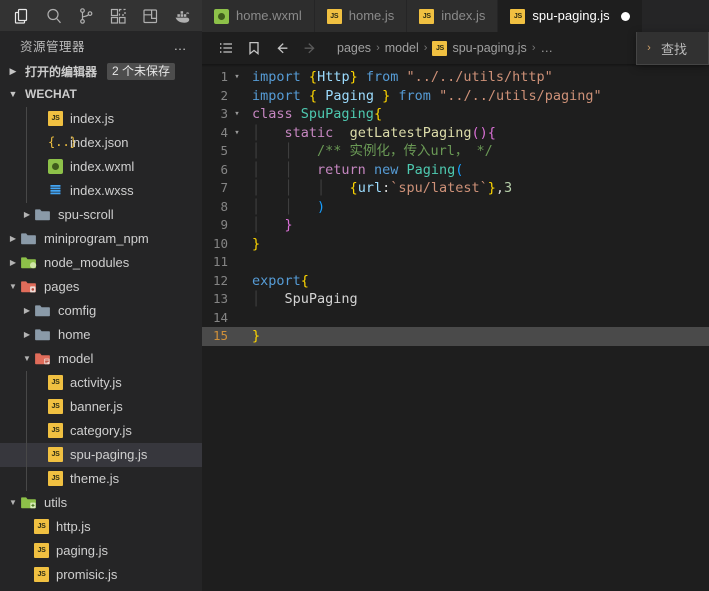 The height and width of the screenshot is (591, 709). What do you see at coordinates (54, 16) in the screenshot?
I see `search-icon` at bounding box center [54, 16].